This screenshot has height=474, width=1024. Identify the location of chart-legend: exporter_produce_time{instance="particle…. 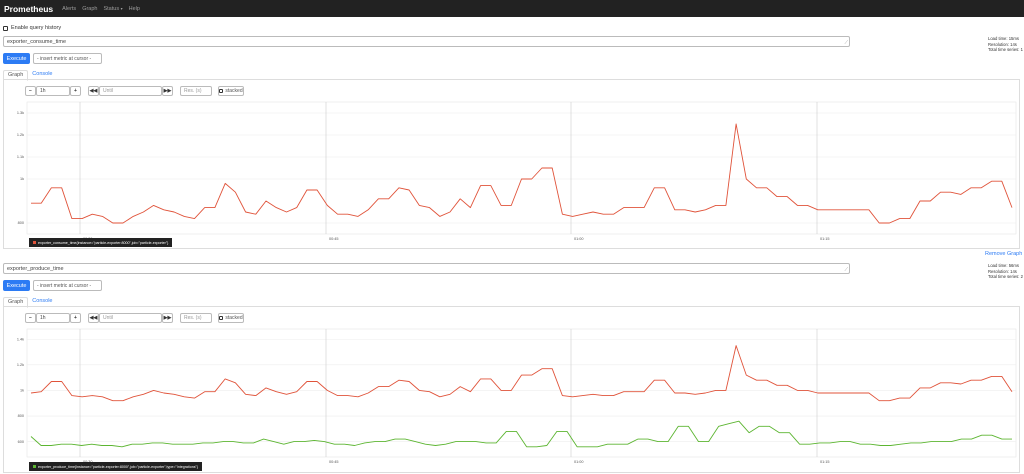
(115, 466).